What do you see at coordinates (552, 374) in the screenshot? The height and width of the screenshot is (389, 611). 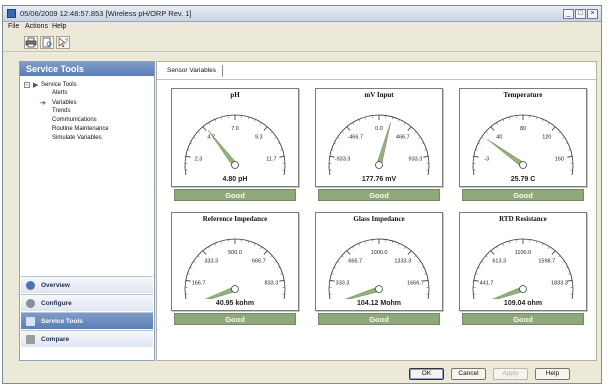 I see `help-button: Help` at bounding box center [552, 374].